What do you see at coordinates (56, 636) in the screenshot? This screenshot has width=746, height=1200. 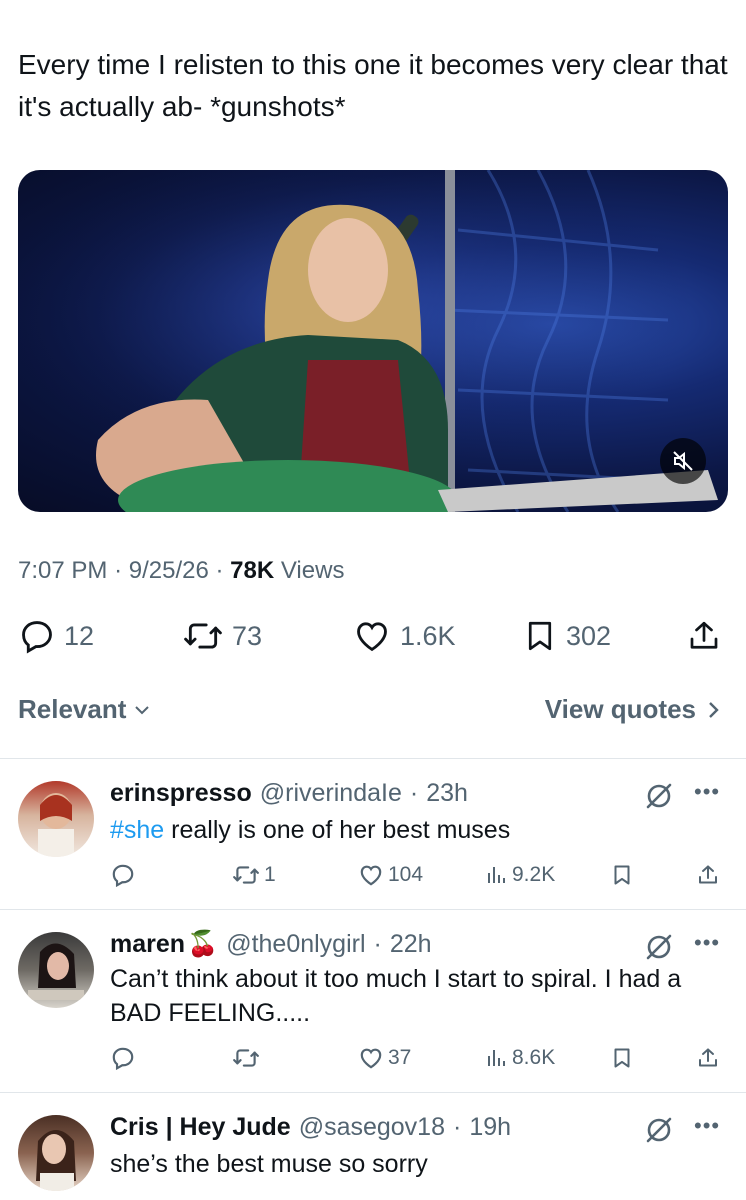 I see `reply-button: 12` at bounding box center [56, 636].